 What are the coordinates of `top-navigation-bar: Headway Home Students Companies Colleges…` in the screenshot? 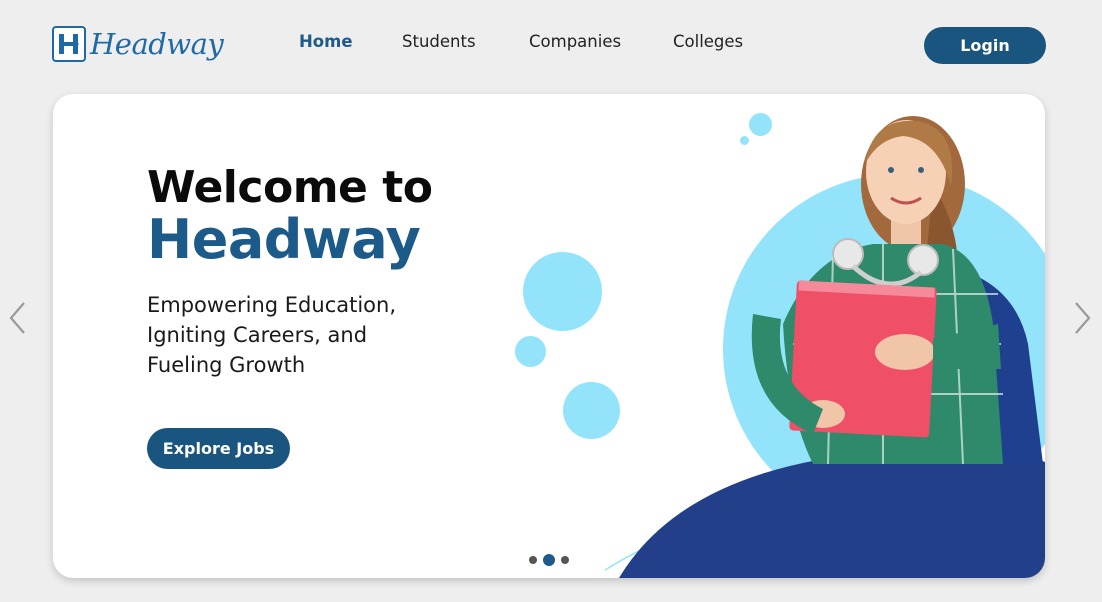 It's located at (551, 45).